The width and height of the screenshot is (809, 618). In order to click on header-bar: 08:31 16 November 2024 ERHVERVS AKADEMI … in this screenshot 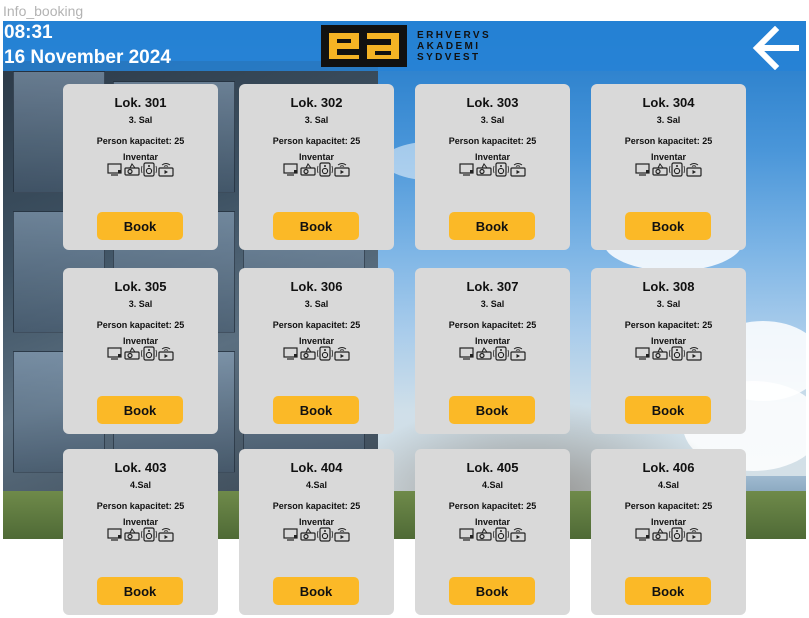, I will do `click(404, 46)`.